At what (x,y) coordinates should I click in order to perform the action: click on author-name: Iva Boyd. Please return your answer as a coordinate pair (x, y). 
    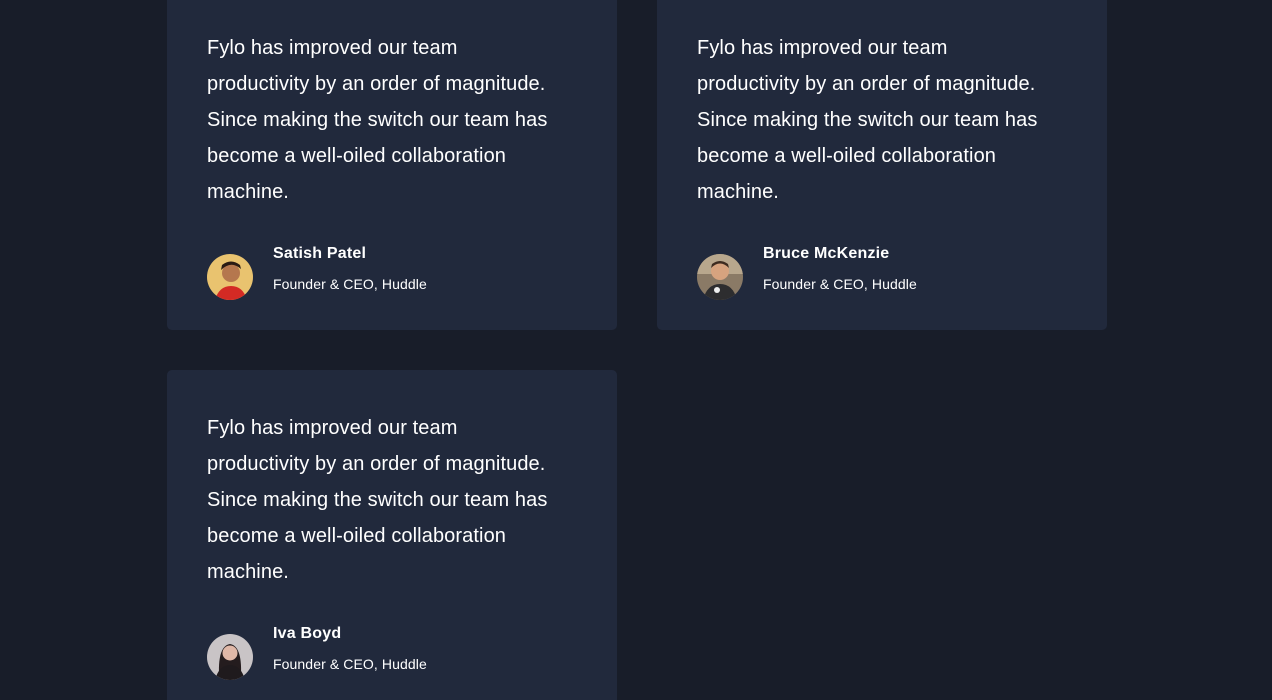
    Looking at the image, I should click on (307, 633).